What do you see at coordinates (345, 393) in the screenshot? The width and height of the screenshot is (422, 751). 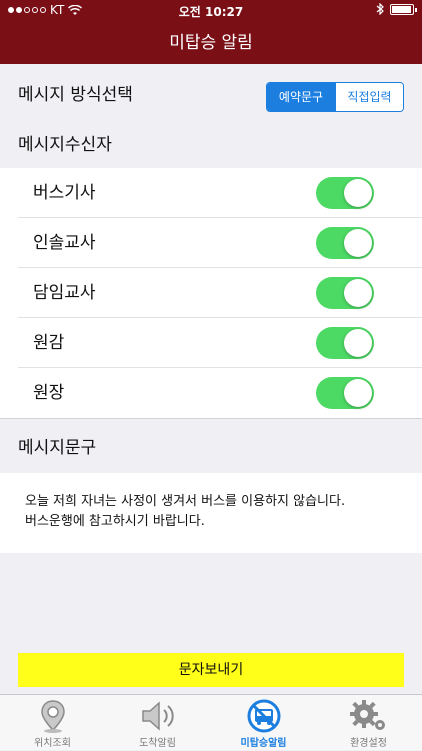 I see `principal-toggle` at bounding box center [345, 393].